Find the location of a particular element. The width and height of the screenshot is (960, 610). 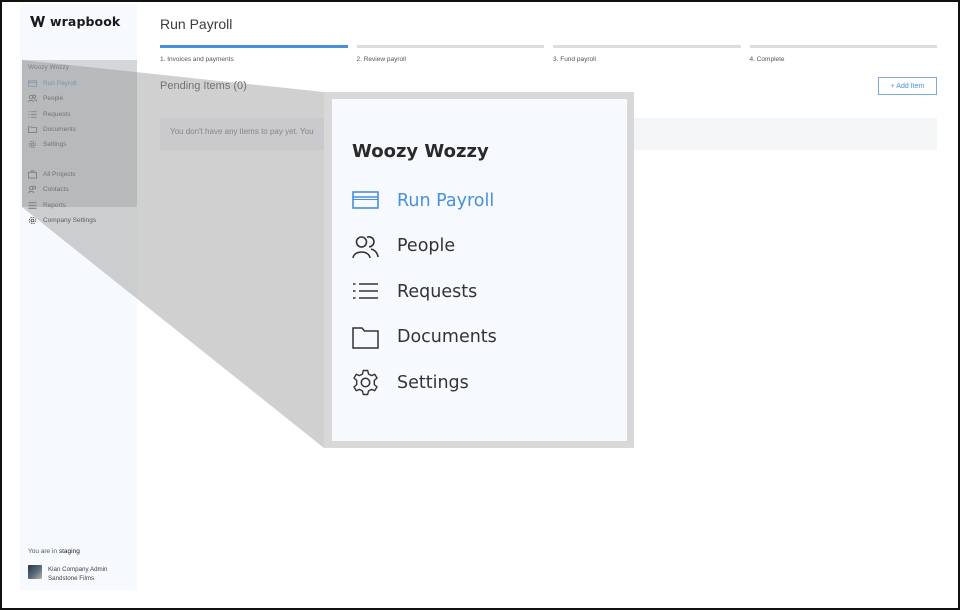

project-name: Woozy Wozzy is located at coordinates (48, 67).